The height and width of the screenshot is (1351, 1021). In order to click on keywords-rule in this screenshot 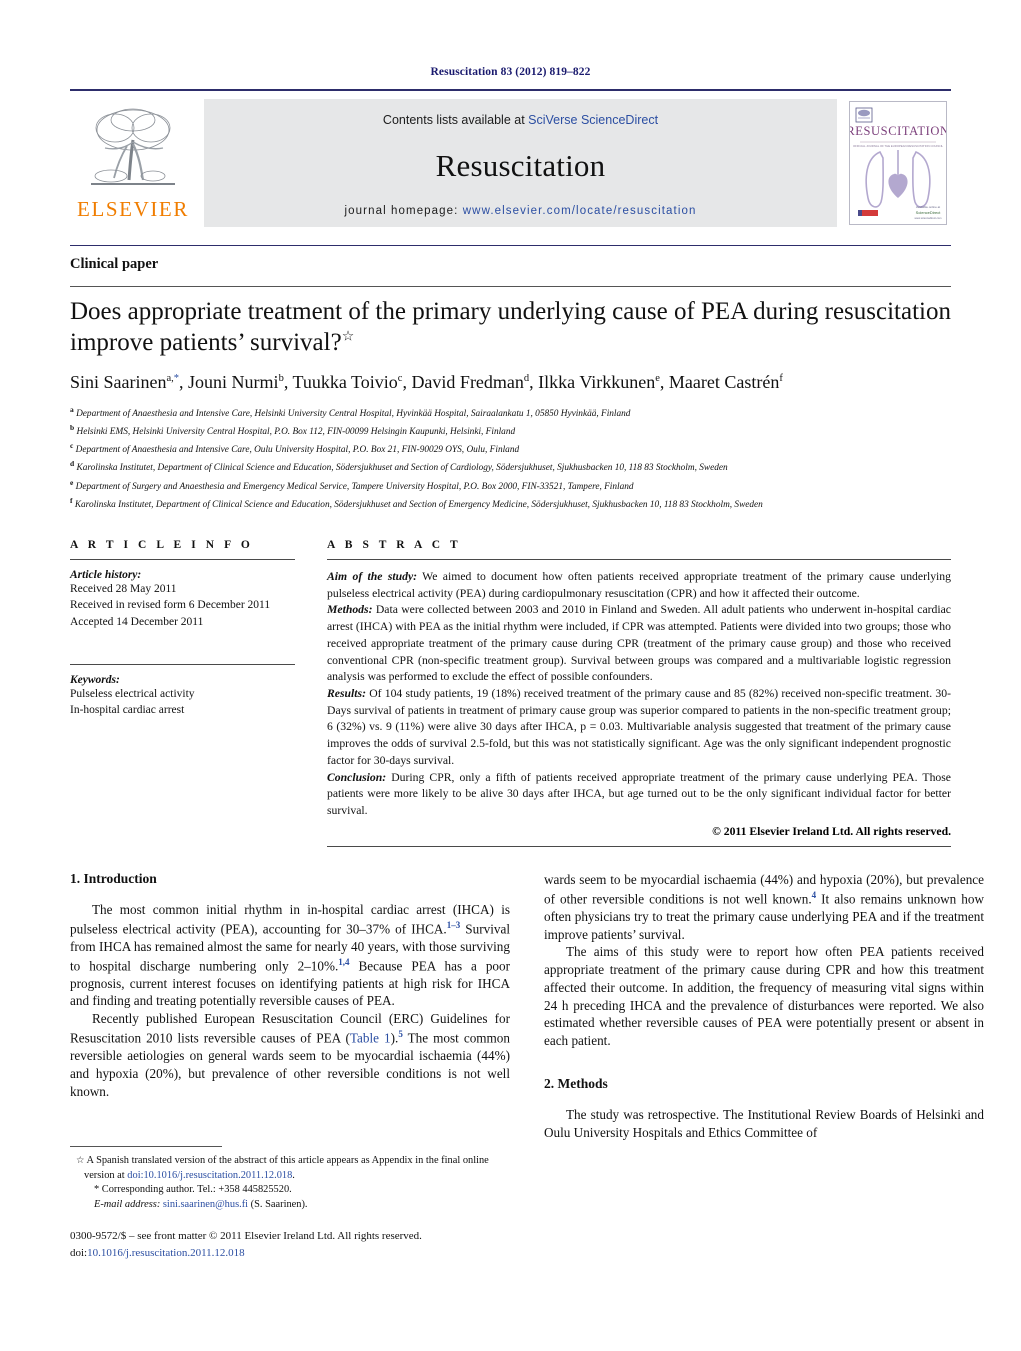, I will do `click(182, 664)`.